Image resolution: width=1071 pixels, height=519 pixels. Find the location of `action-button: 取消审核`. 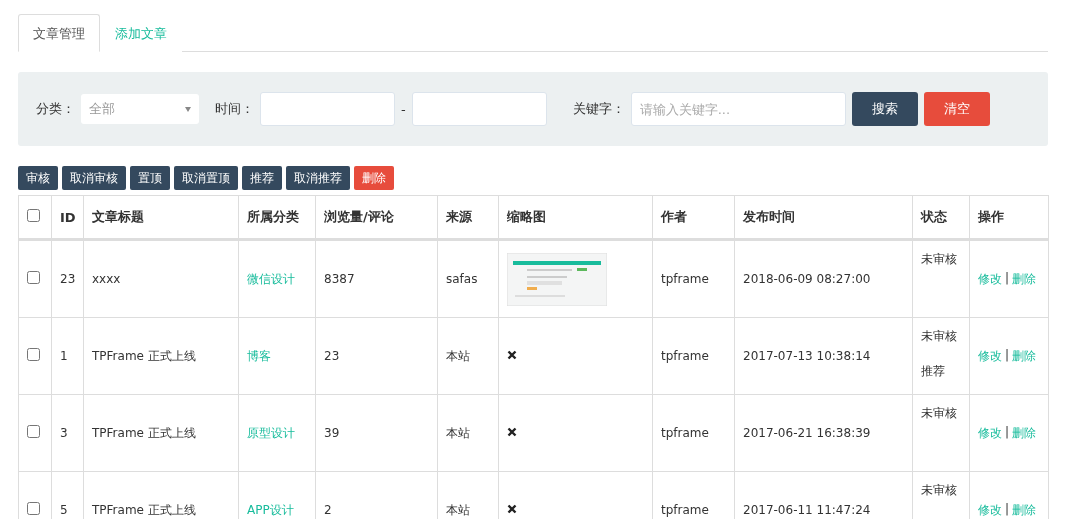

action-button: 取消审核 is located at coordinates (94, 178).